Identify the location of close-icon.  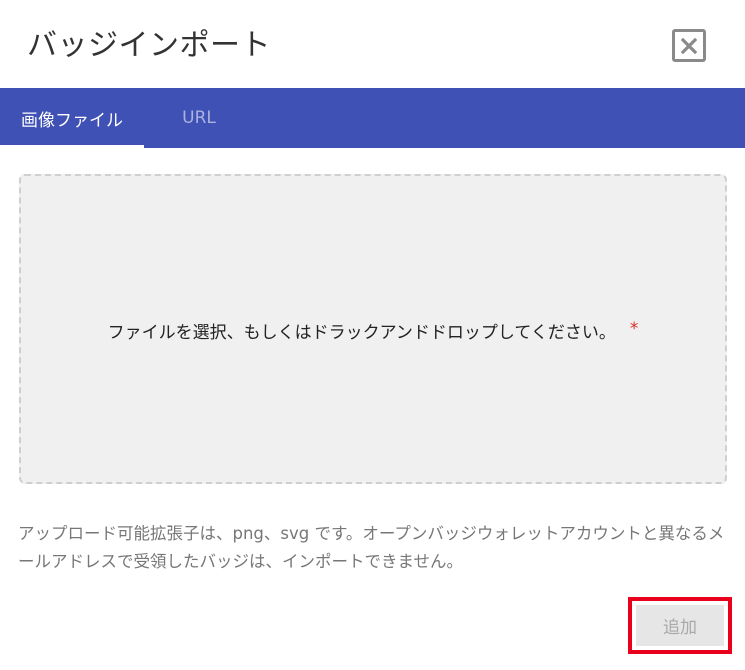
(689, 45).